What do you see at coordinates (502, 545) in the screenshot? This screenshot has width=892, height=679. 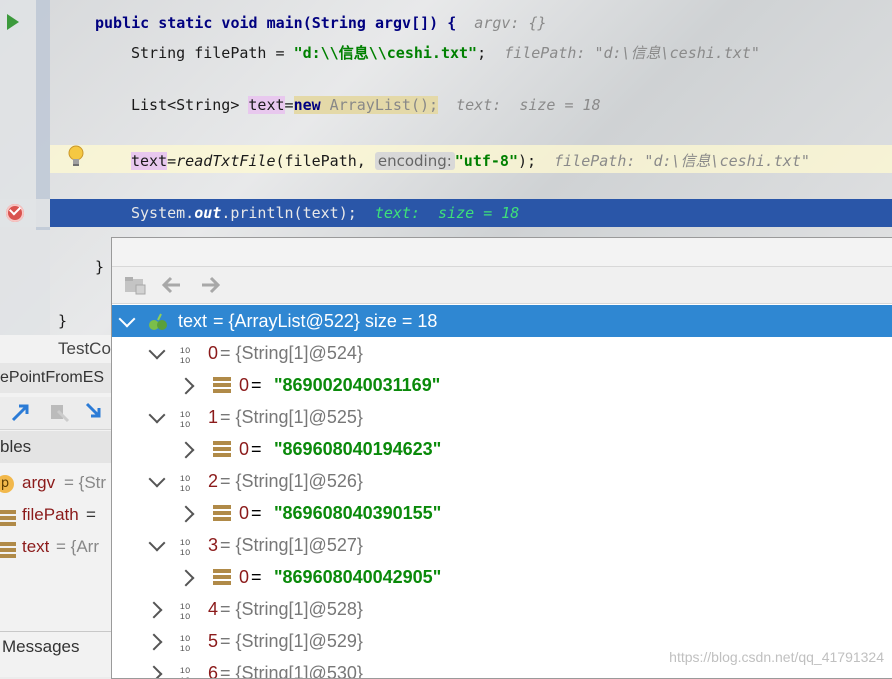 I see `tree-row-item: ₁₀ ₁₀ 3 = {String[1]@527}` at bounding box center [502, 545].